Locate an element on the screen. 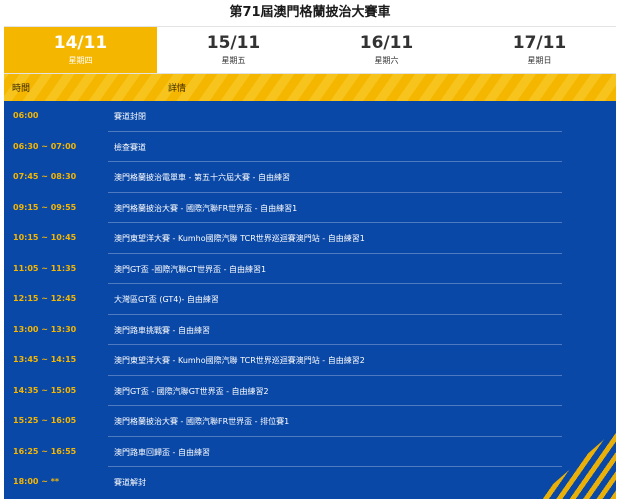 This screenshot has height=500, width=620. tab-day: 星期五 is located at coordinates (233, 60).